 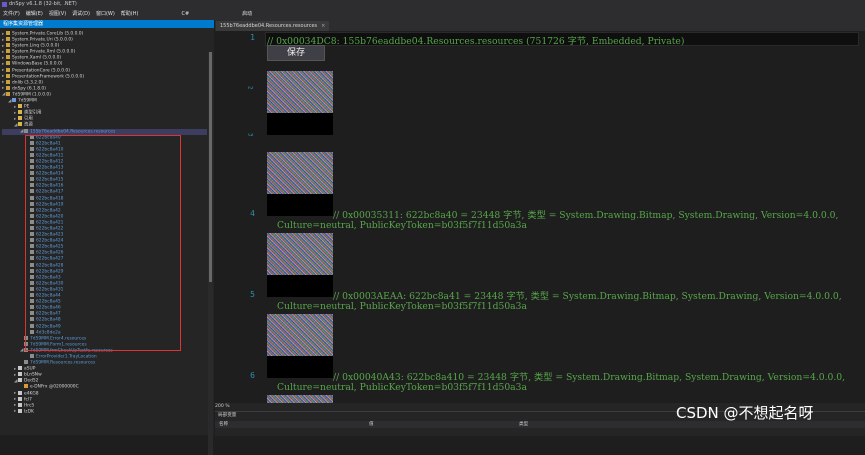 I want to click on tree-node-label: 引用, so click(x=28, y=119).